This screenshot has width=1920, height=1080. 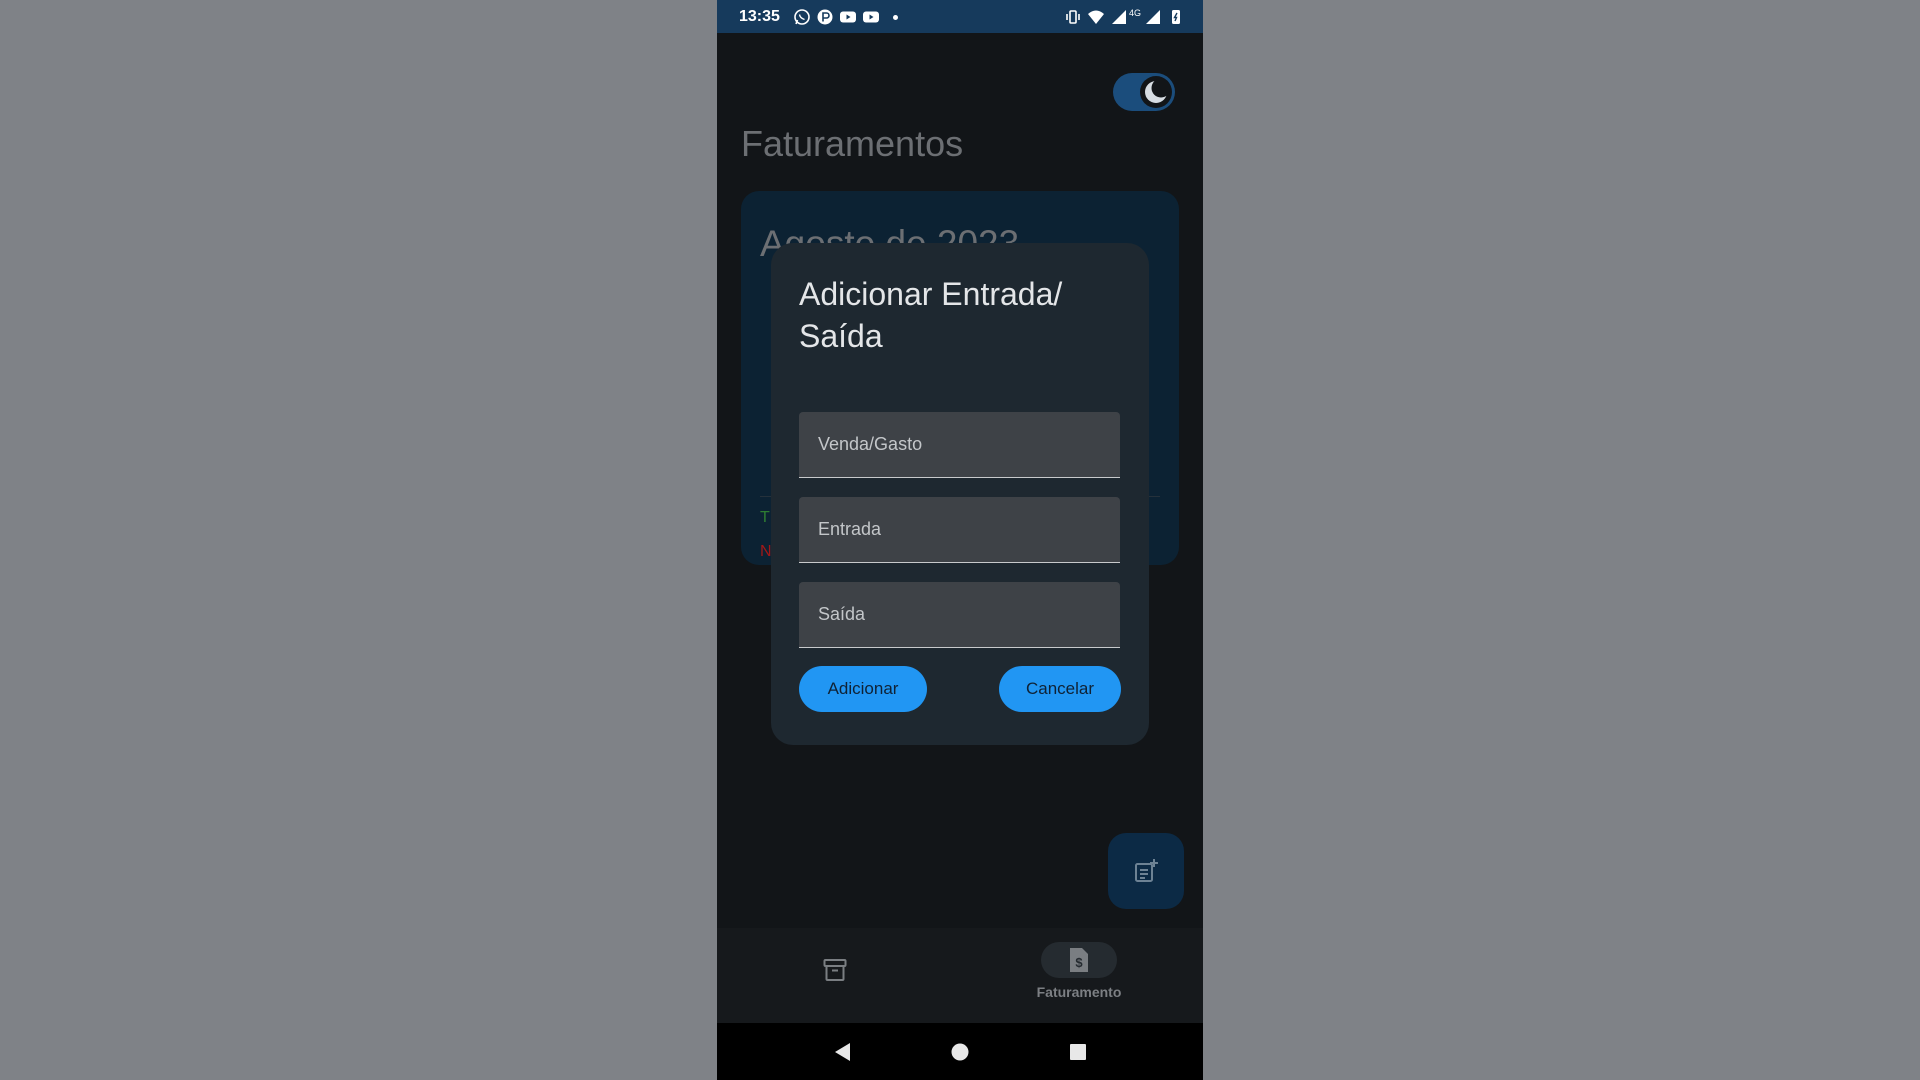 I want to click on page-title: Faturamentos, so click(x=852, y=143).